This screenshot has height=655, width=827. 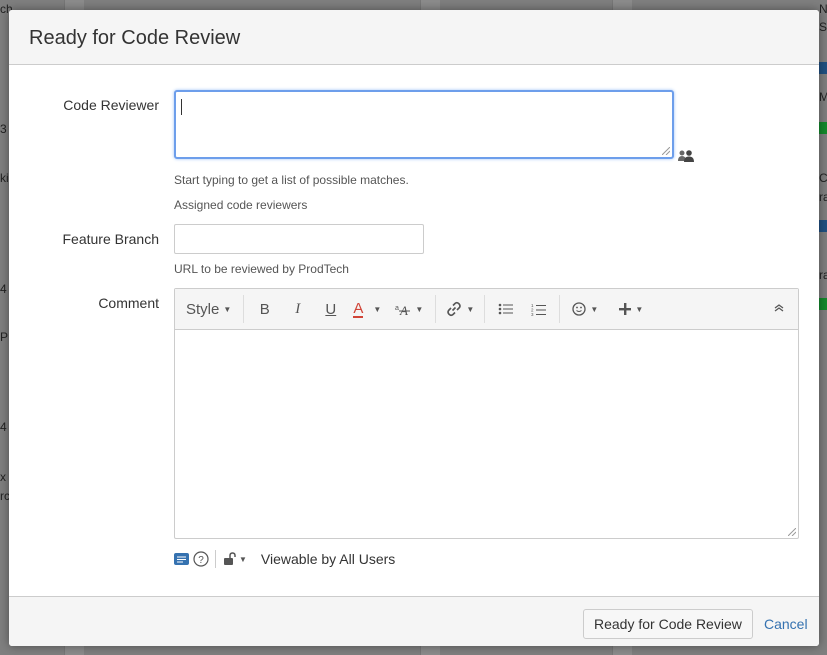 What do you see at coordinates (261, 269) in the screenshot?
I see `feature-branch-hint: URL to be reviewed by ProdTech` at bounding box center [261, 269].